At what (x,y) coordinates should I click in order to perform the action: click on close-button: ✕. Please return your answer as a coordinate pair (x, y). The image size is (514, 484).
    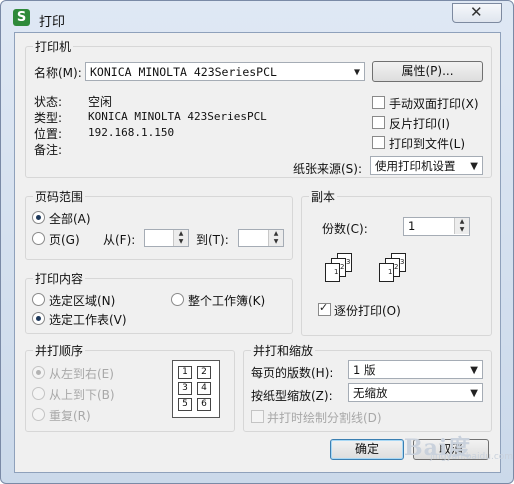
    Looking at the image, I should click on (477, 13).